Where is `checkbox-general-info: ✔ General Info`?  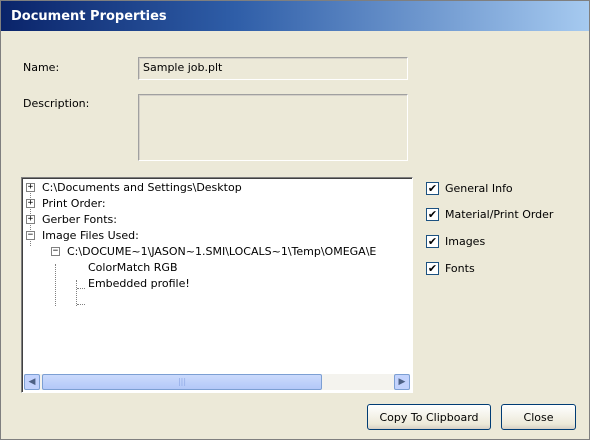 checkbox-general-info: ✔ General Info is located at coordinates (469, 188).